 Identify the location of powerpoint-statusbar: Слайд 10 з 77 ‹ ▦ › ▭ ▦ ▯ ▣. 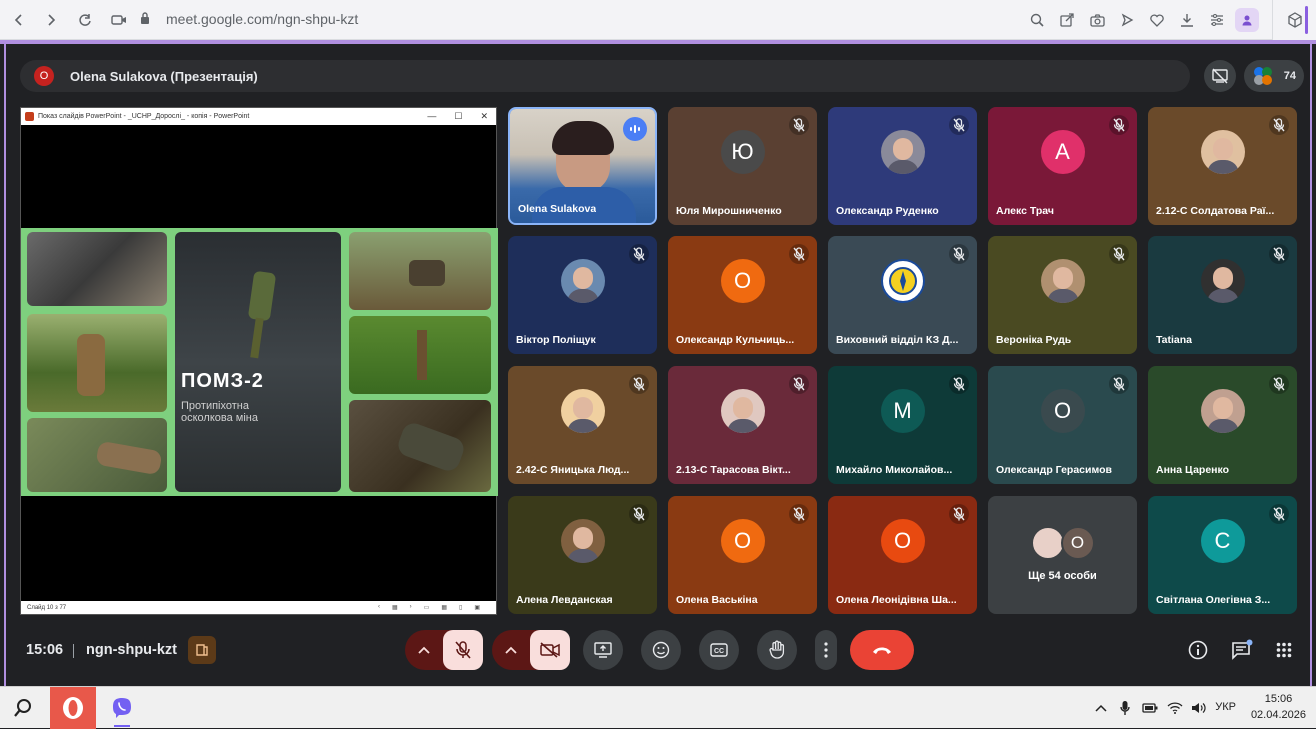
(258, 607).